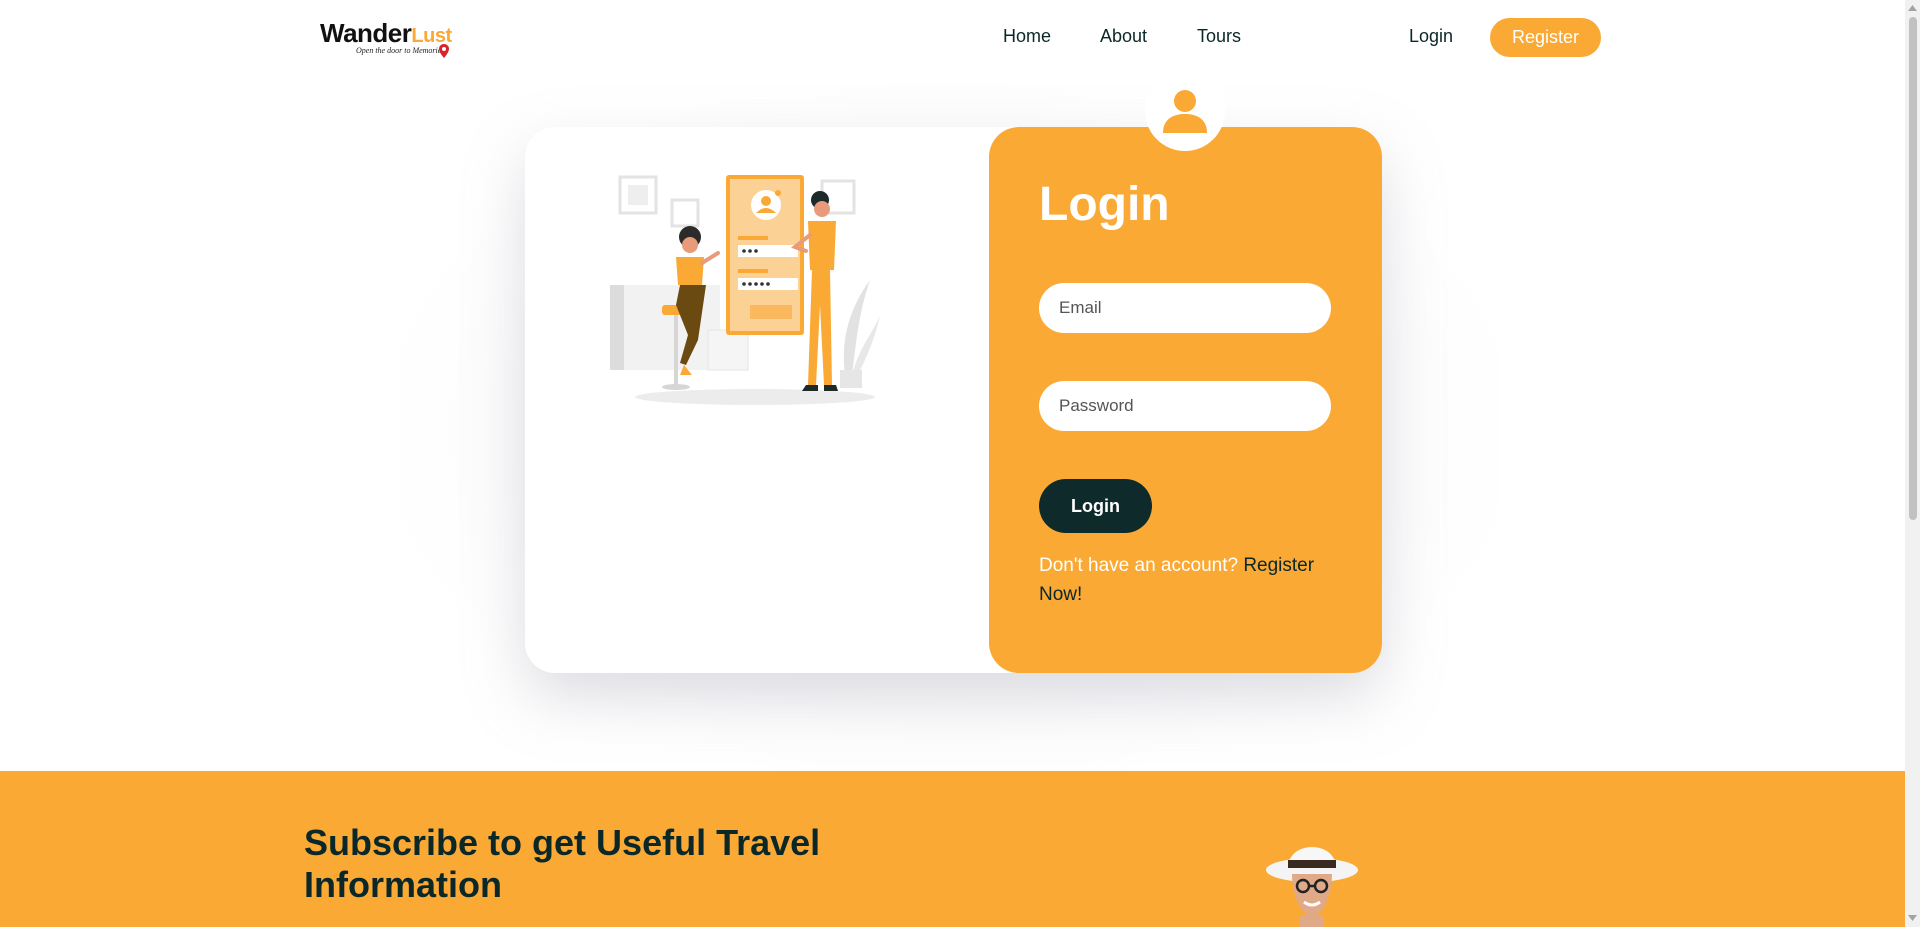 Image resolution: width=1920 pixels, height=927 pixels. What do you see at coordinates (745, 290) in the screenshot?
I see `login-illustration` at bounding box center [745, 290].